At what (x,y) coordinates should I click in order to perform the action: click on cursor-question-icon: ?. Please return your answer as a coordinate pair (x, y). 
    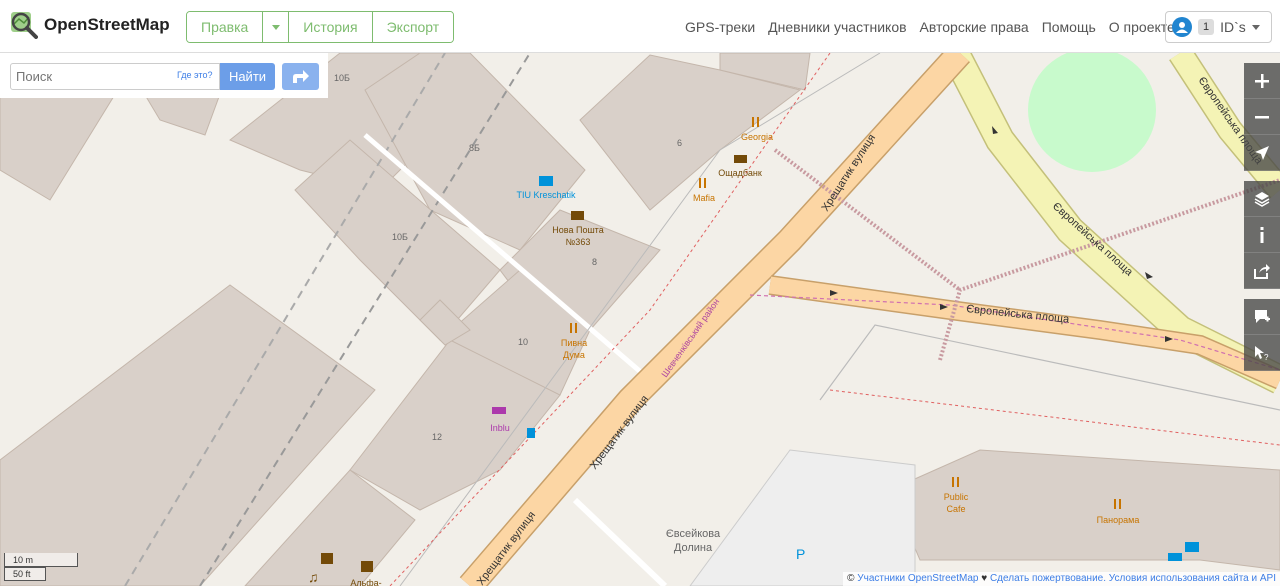
    Looking at the image, I should click on (1262, 353).